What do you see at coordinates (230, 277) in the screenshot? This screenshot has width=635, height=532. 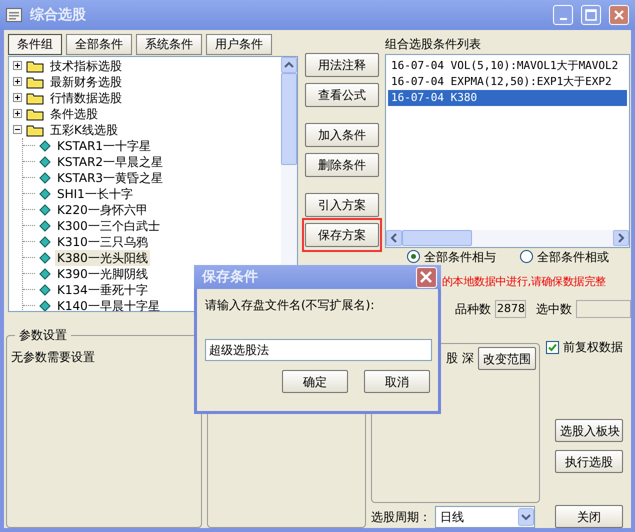 I see `dialog-title: 保存条件` at bounding box center [230, 277].